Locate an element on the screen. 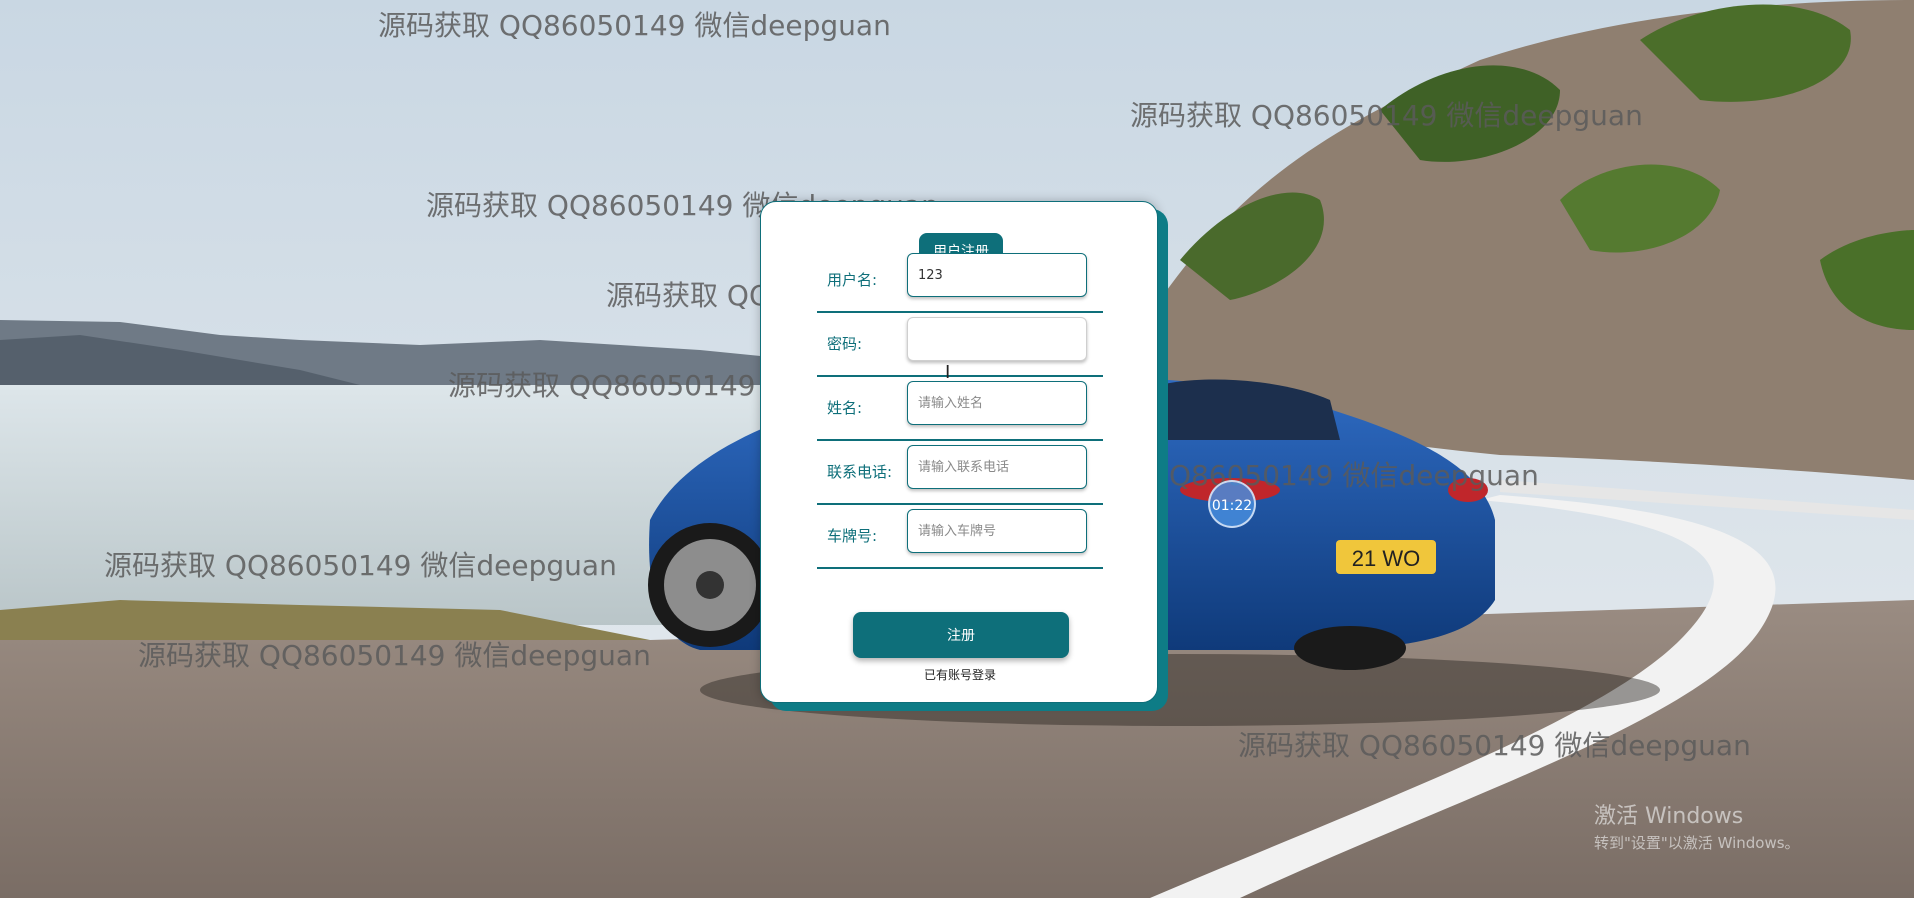  form-row-password: 密码: is located at coordinates (960, 345).